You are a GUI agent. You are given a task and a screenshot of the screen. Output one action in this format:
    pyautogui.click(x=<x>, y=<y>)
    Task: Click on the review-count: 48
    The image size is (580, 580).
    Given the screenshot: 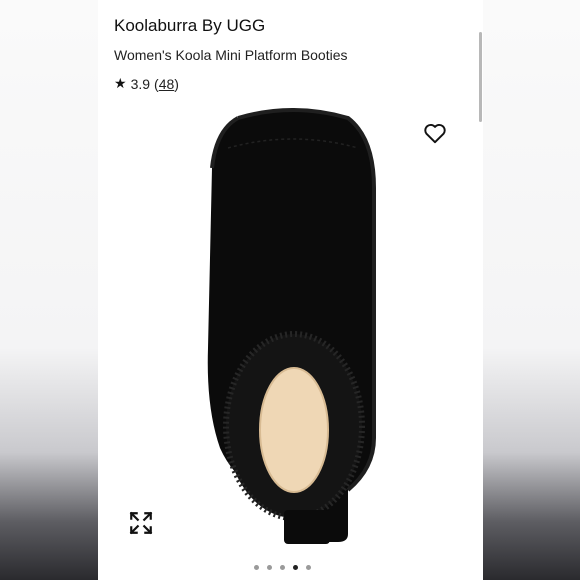 What is the action you would take?
    pyautogui.click(x=167, y=84)
    